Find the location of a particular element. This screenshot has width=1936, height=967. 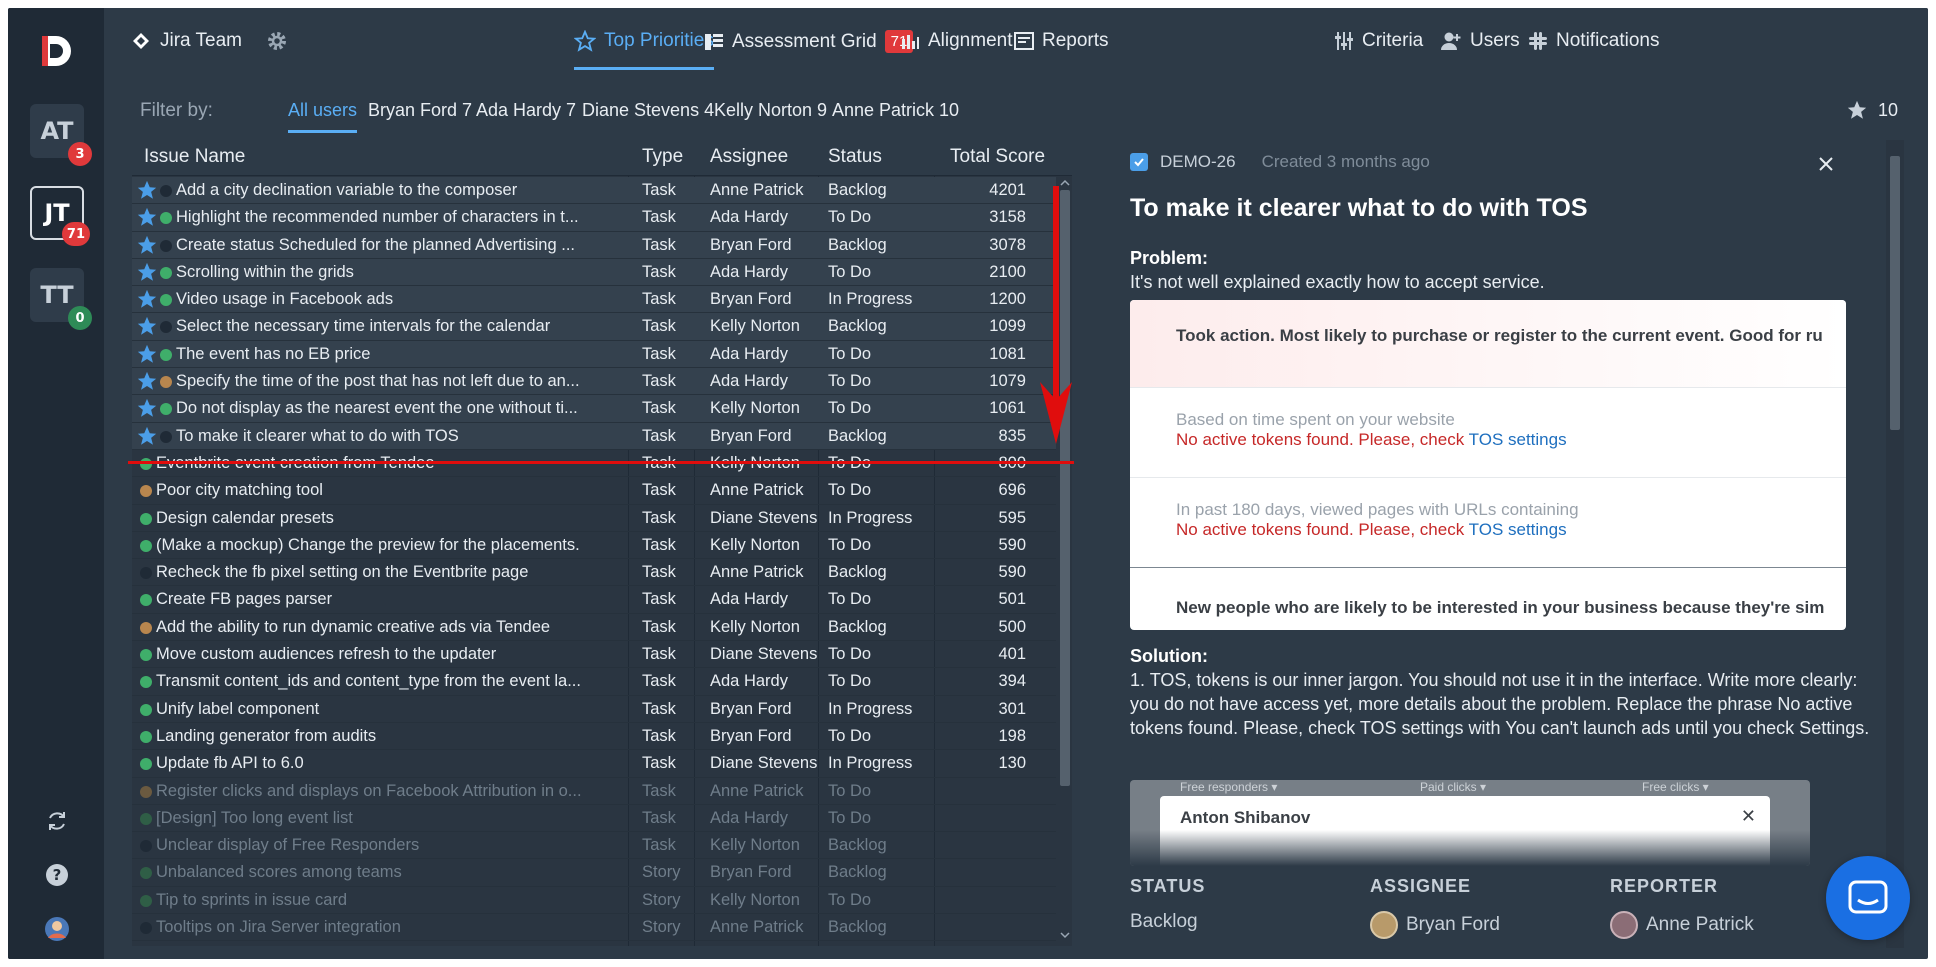

refresh-icon is located at coordinates (57, 821).